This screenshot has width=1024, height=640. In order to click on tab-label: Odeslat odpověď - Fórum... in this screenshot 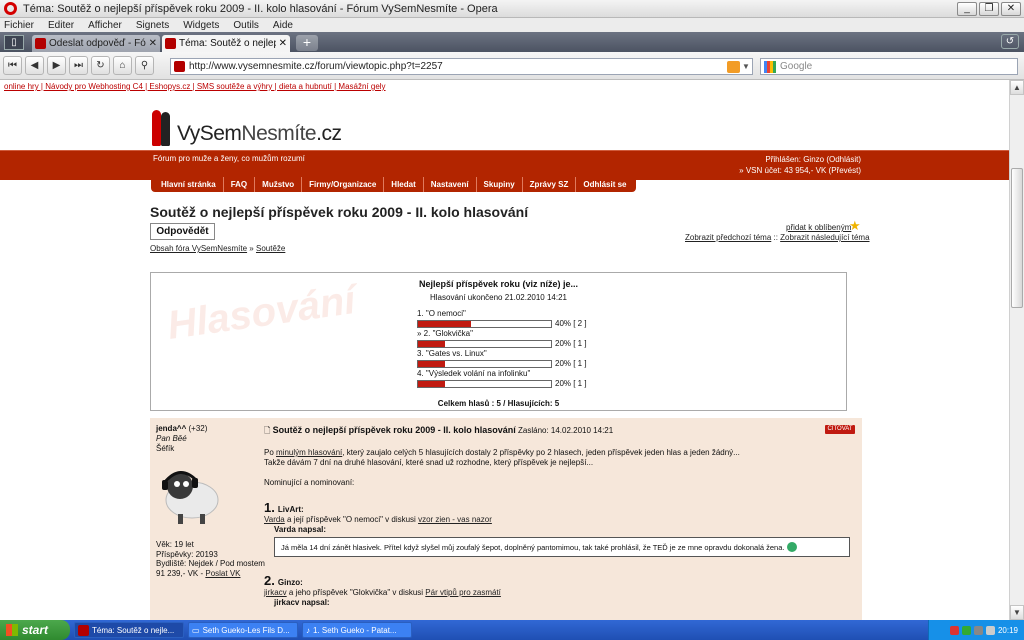, I will do `click(97, 43)`.